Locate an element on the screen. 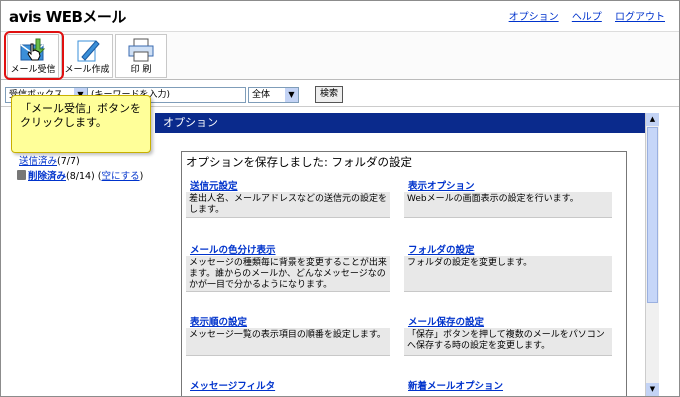 This screenshot has width=680, height=397. logout-link: ログアウト is located at coordinates (640, 17).